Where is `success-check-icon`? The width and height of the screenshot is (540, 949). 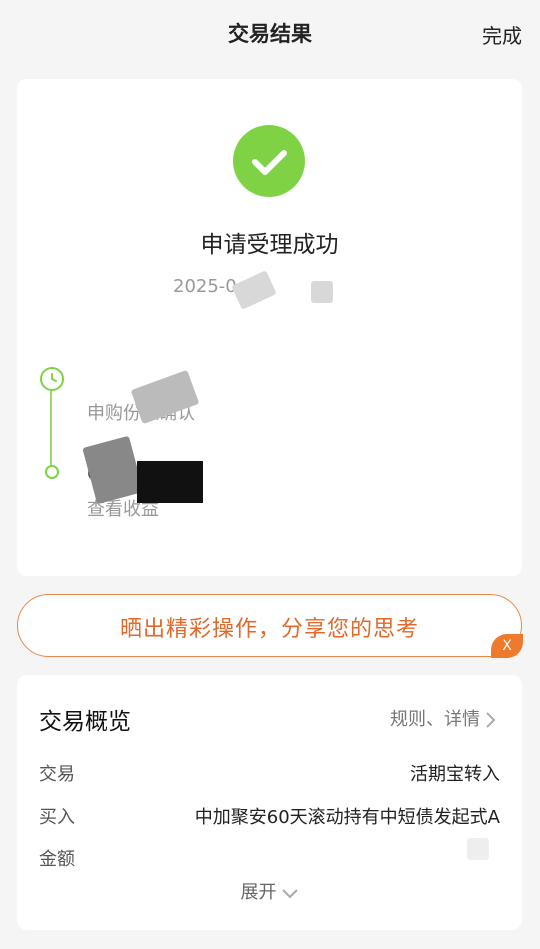 success-check-icon is located at coordinates (269, 161).